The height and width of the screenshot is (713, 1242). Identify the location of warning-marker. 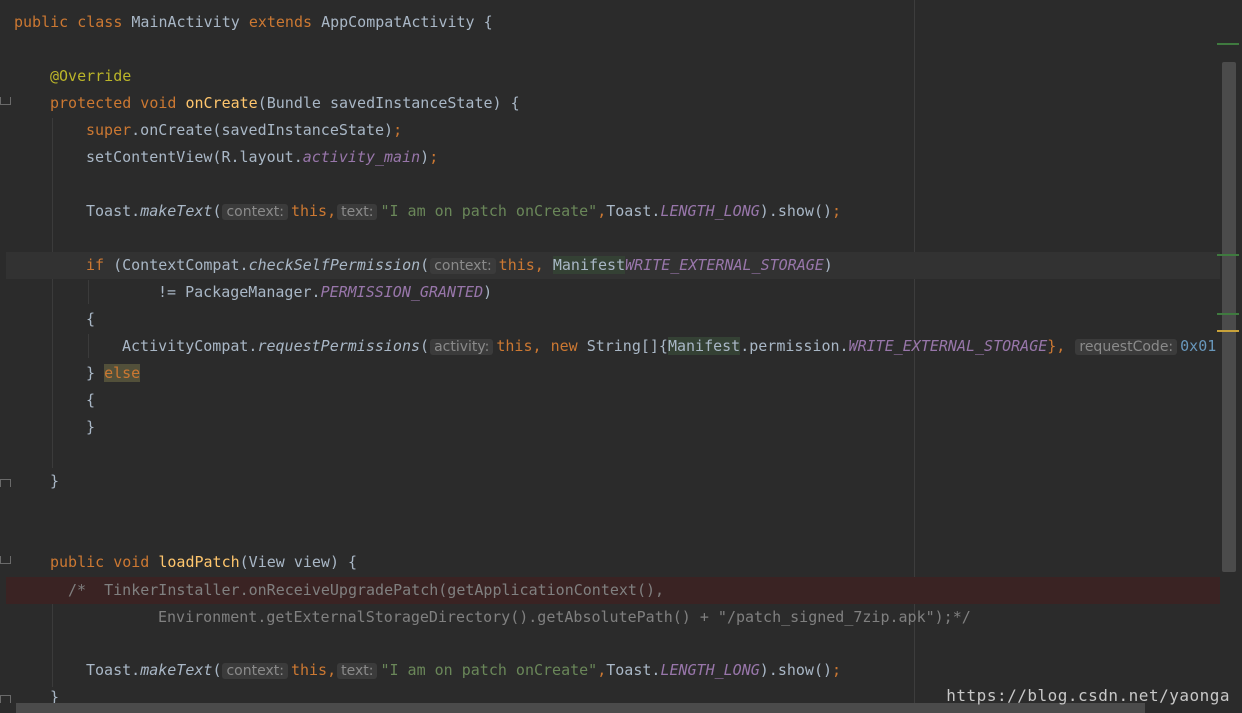
(1228, 331).